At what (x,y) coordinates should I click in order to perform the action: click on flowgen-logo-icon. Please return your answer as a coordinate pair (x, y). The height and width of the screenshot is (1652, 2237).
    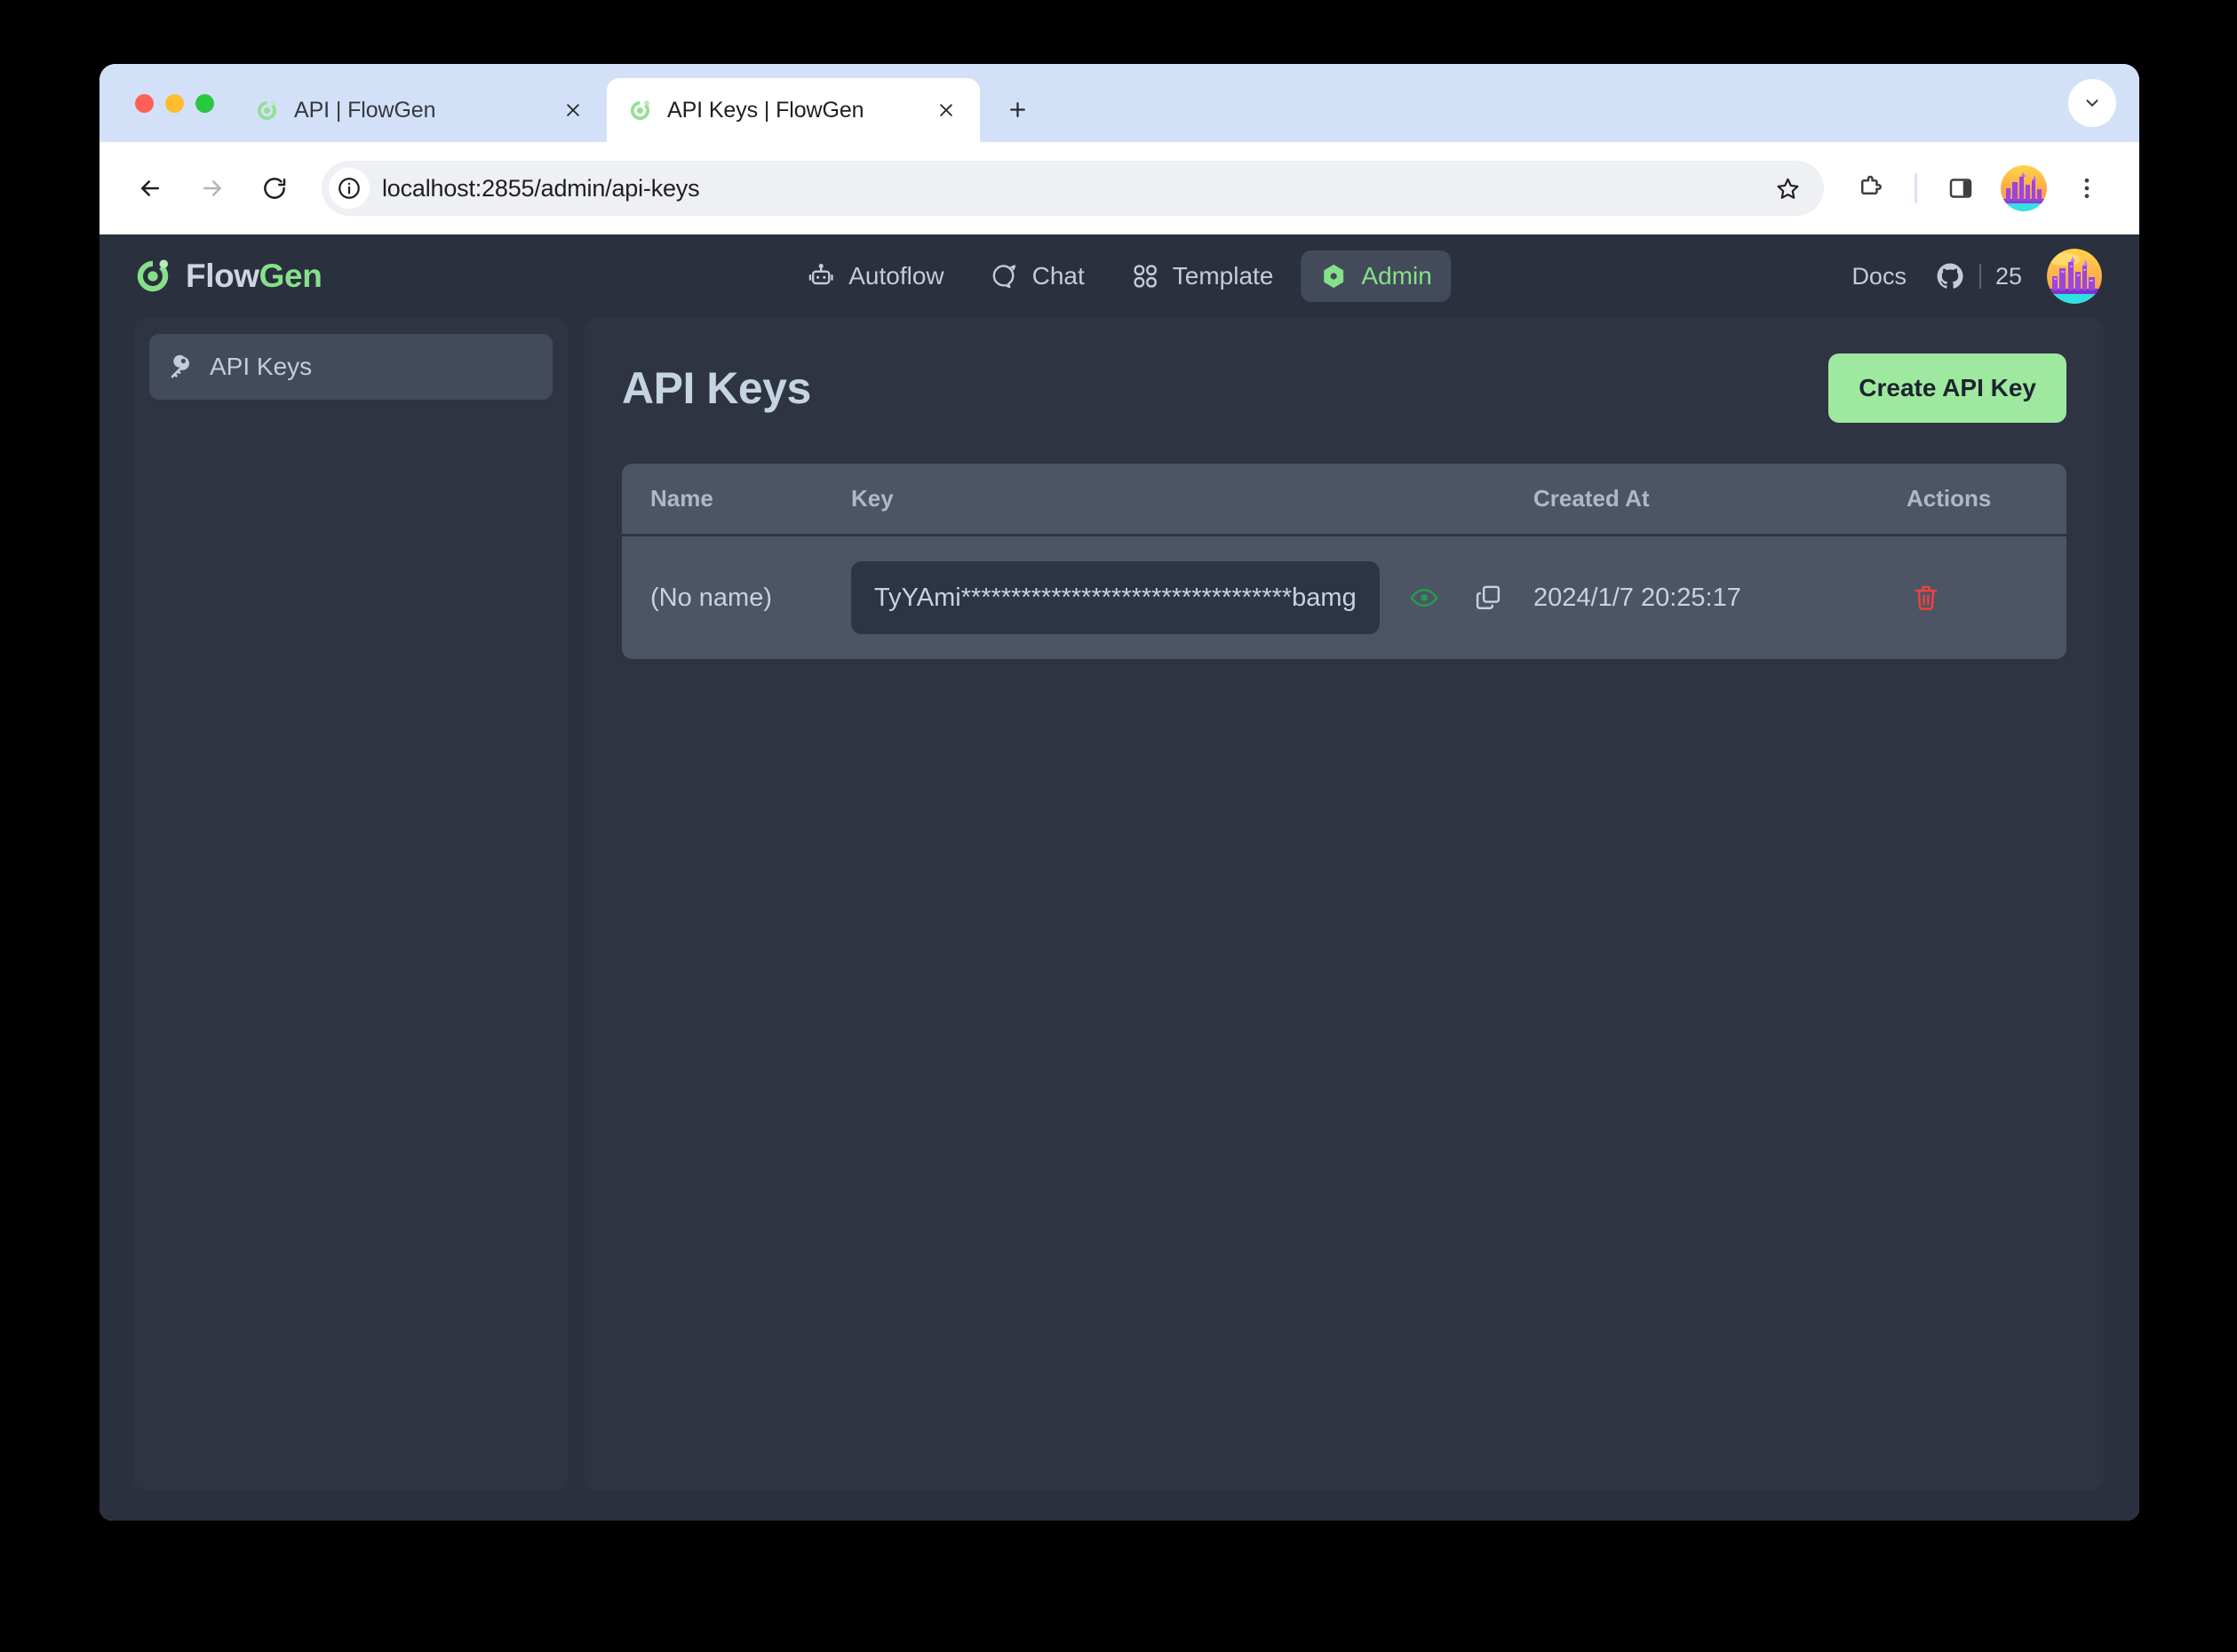
    Looking at the image, I should click on (153, 275).